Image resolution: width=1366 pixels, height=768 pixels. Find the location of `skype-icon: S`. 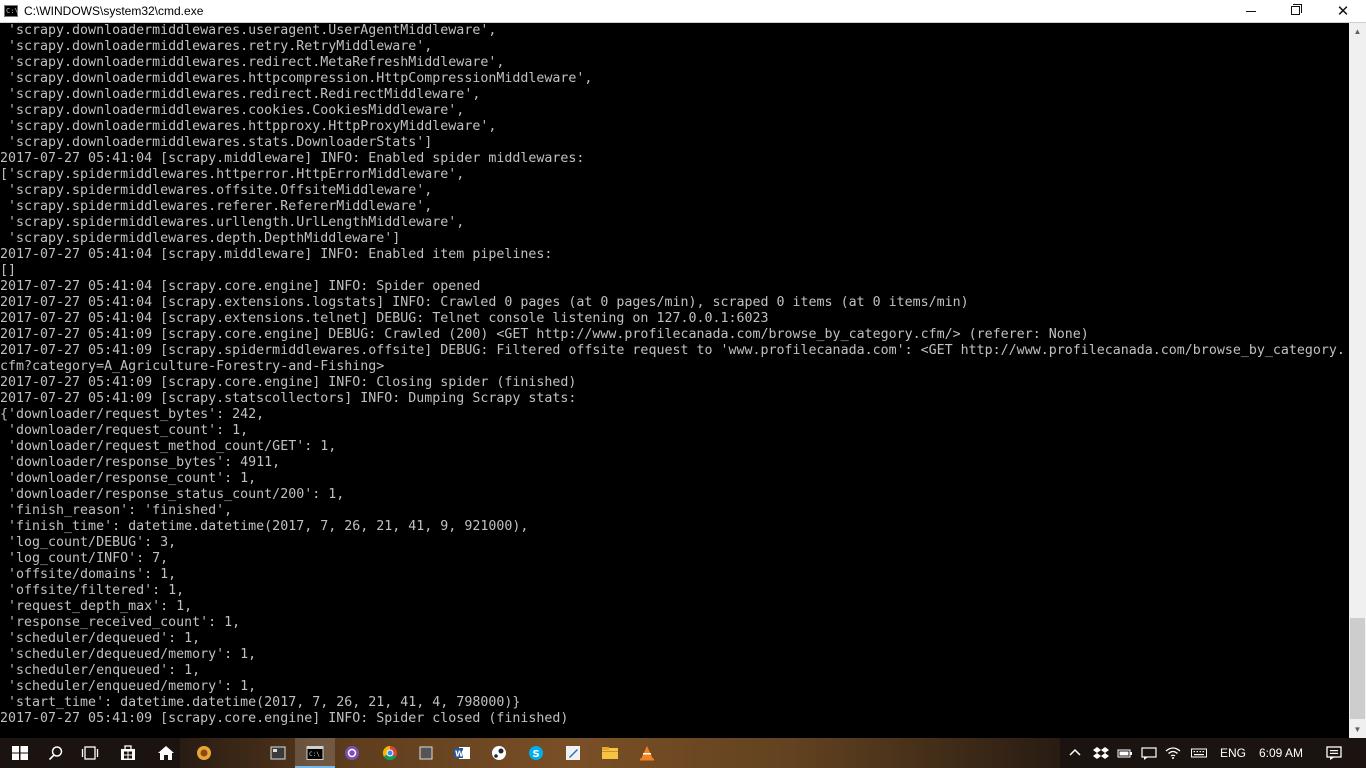

skype-icon: S is located at coordinates (536, 753).